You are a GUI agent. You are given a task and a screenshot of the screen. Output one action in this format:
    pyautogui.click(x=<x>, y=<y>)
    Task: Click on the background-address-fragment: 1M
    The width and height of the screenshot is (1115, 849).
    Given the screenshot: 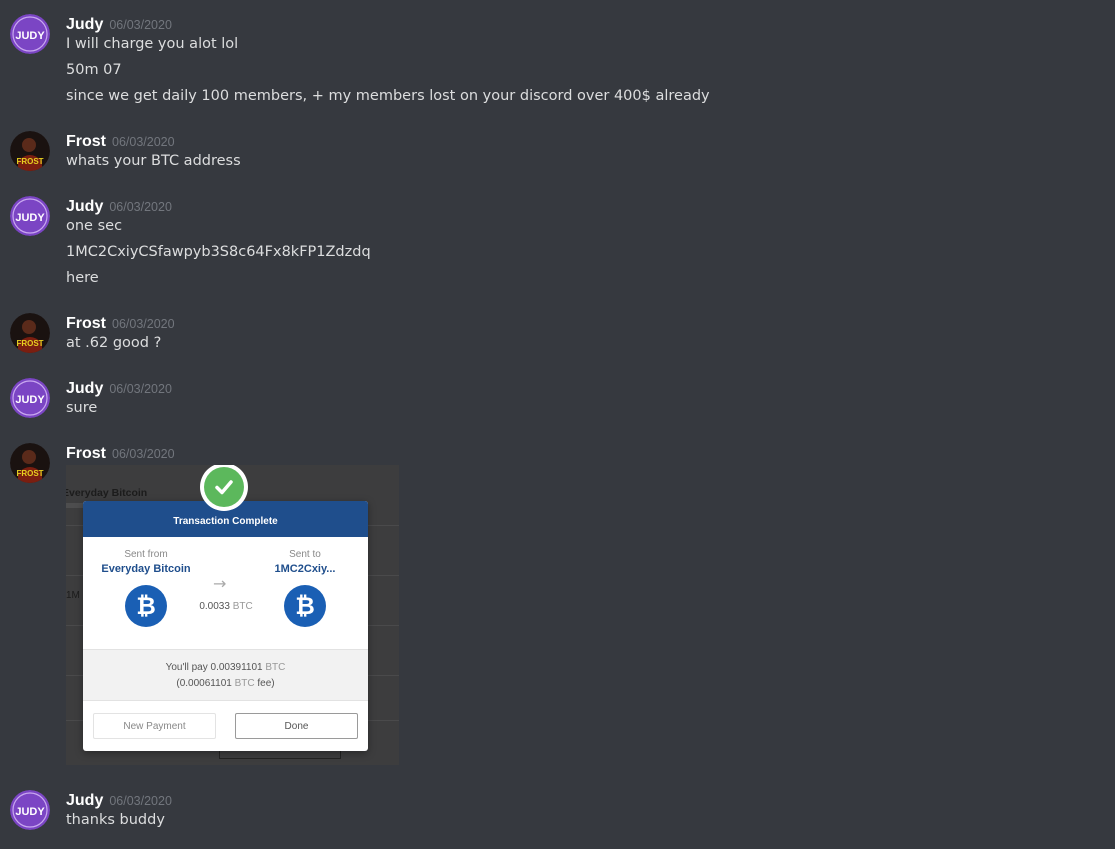 What is the action you would take?
    pyautogui.click(x=73, y=595)
    